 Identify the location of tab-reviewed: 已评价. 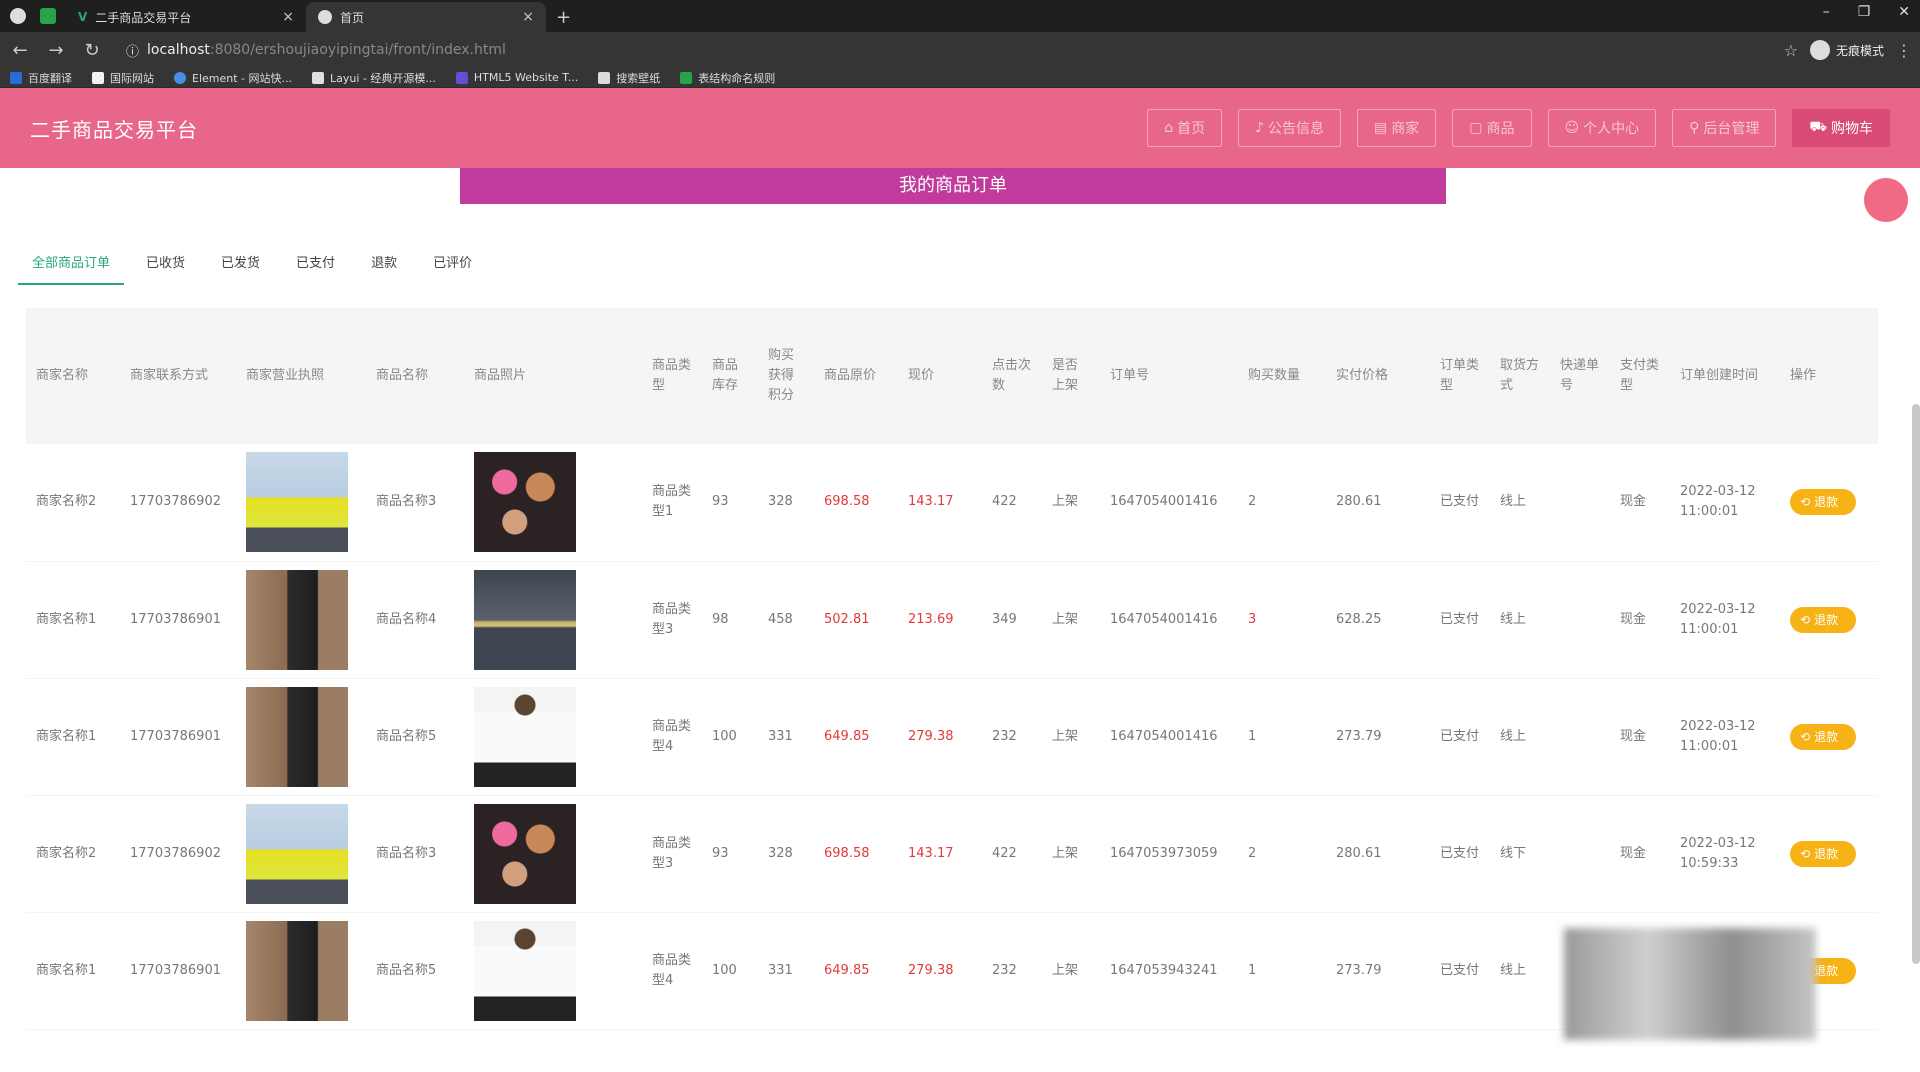
(452, 266).